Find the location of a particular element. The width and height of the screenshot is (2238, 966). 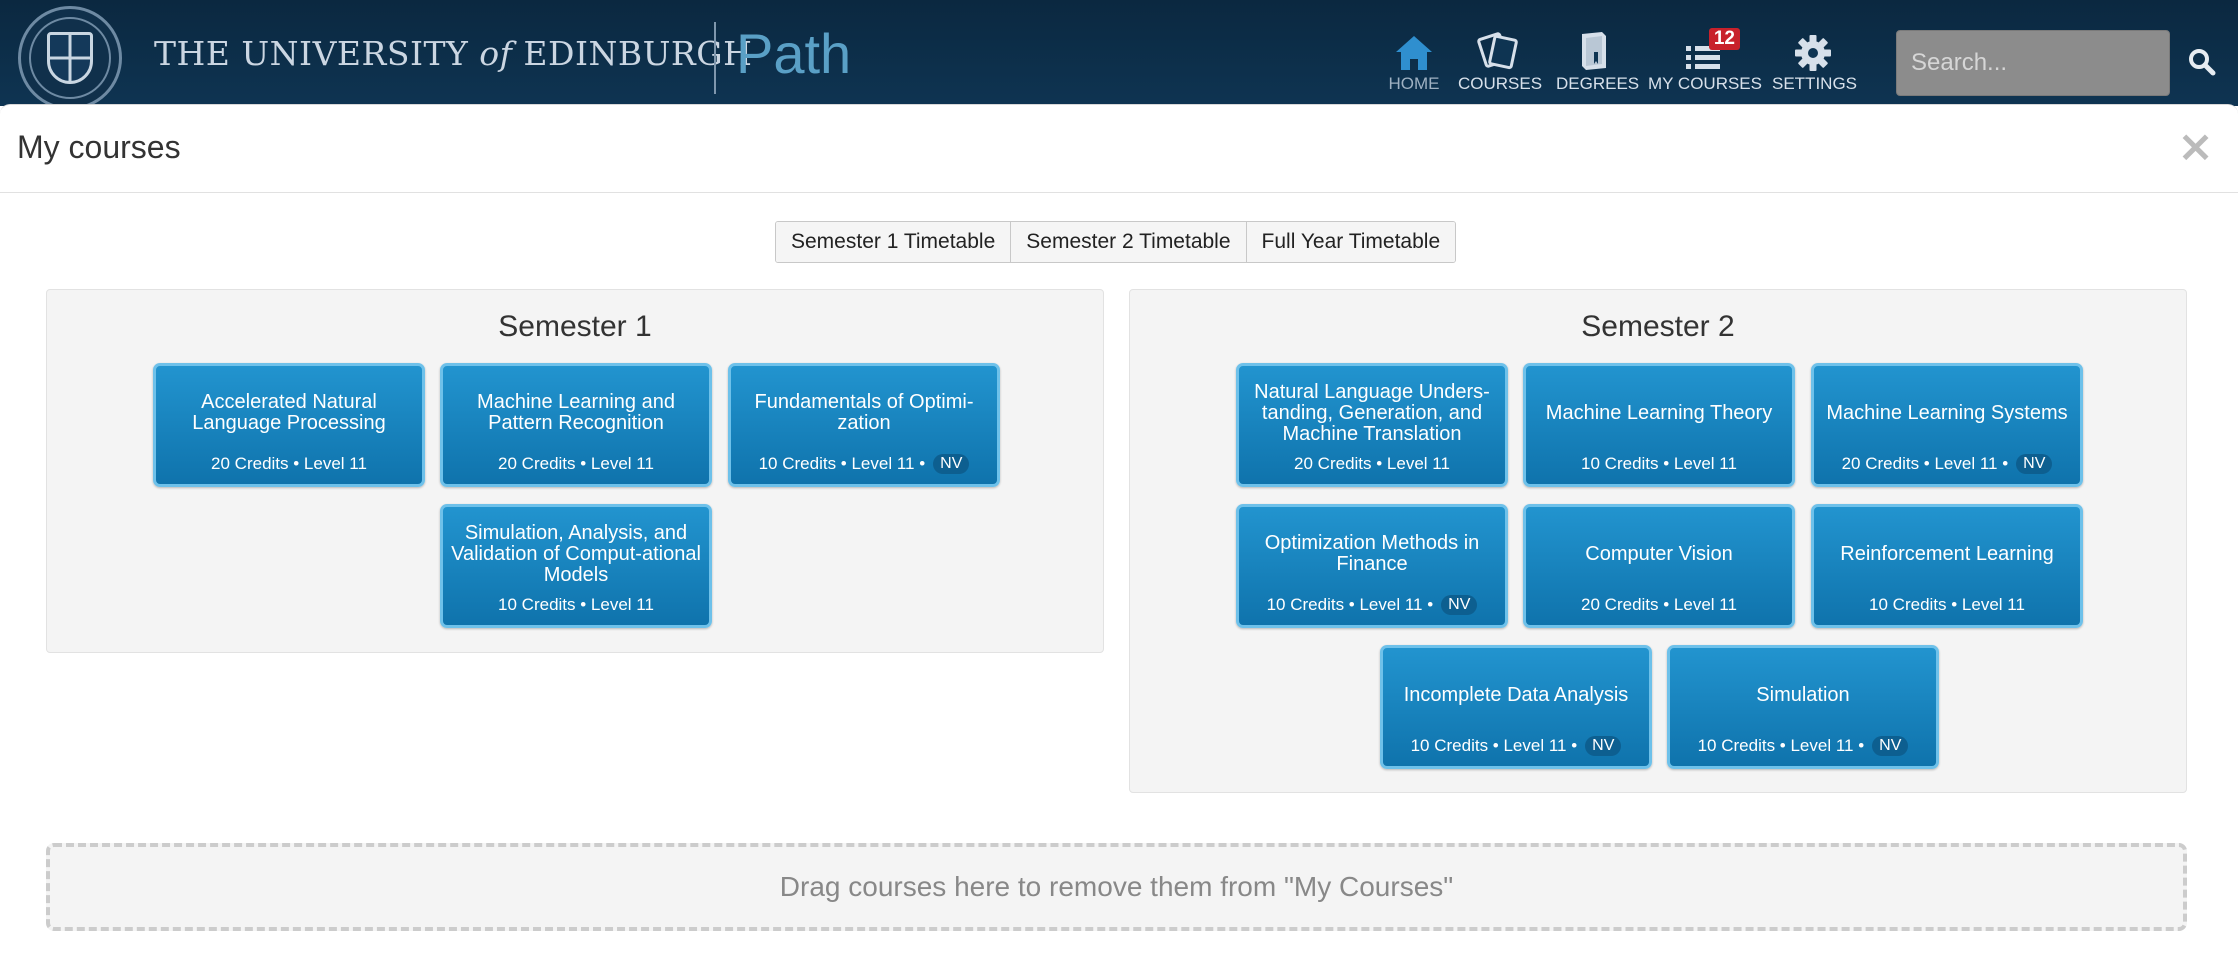

course-title: Incomplete Data Analysis is located at coordinates (1516, 694).